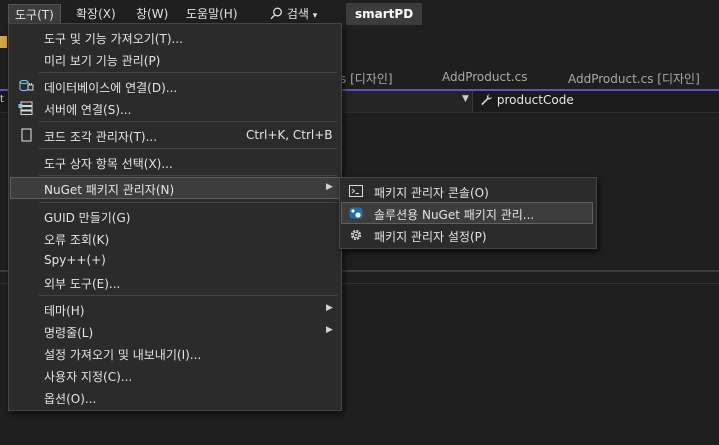  I want to click on menu-item-package-manager-settings: 패키지 관리자 설정(P), so click(467, 235).